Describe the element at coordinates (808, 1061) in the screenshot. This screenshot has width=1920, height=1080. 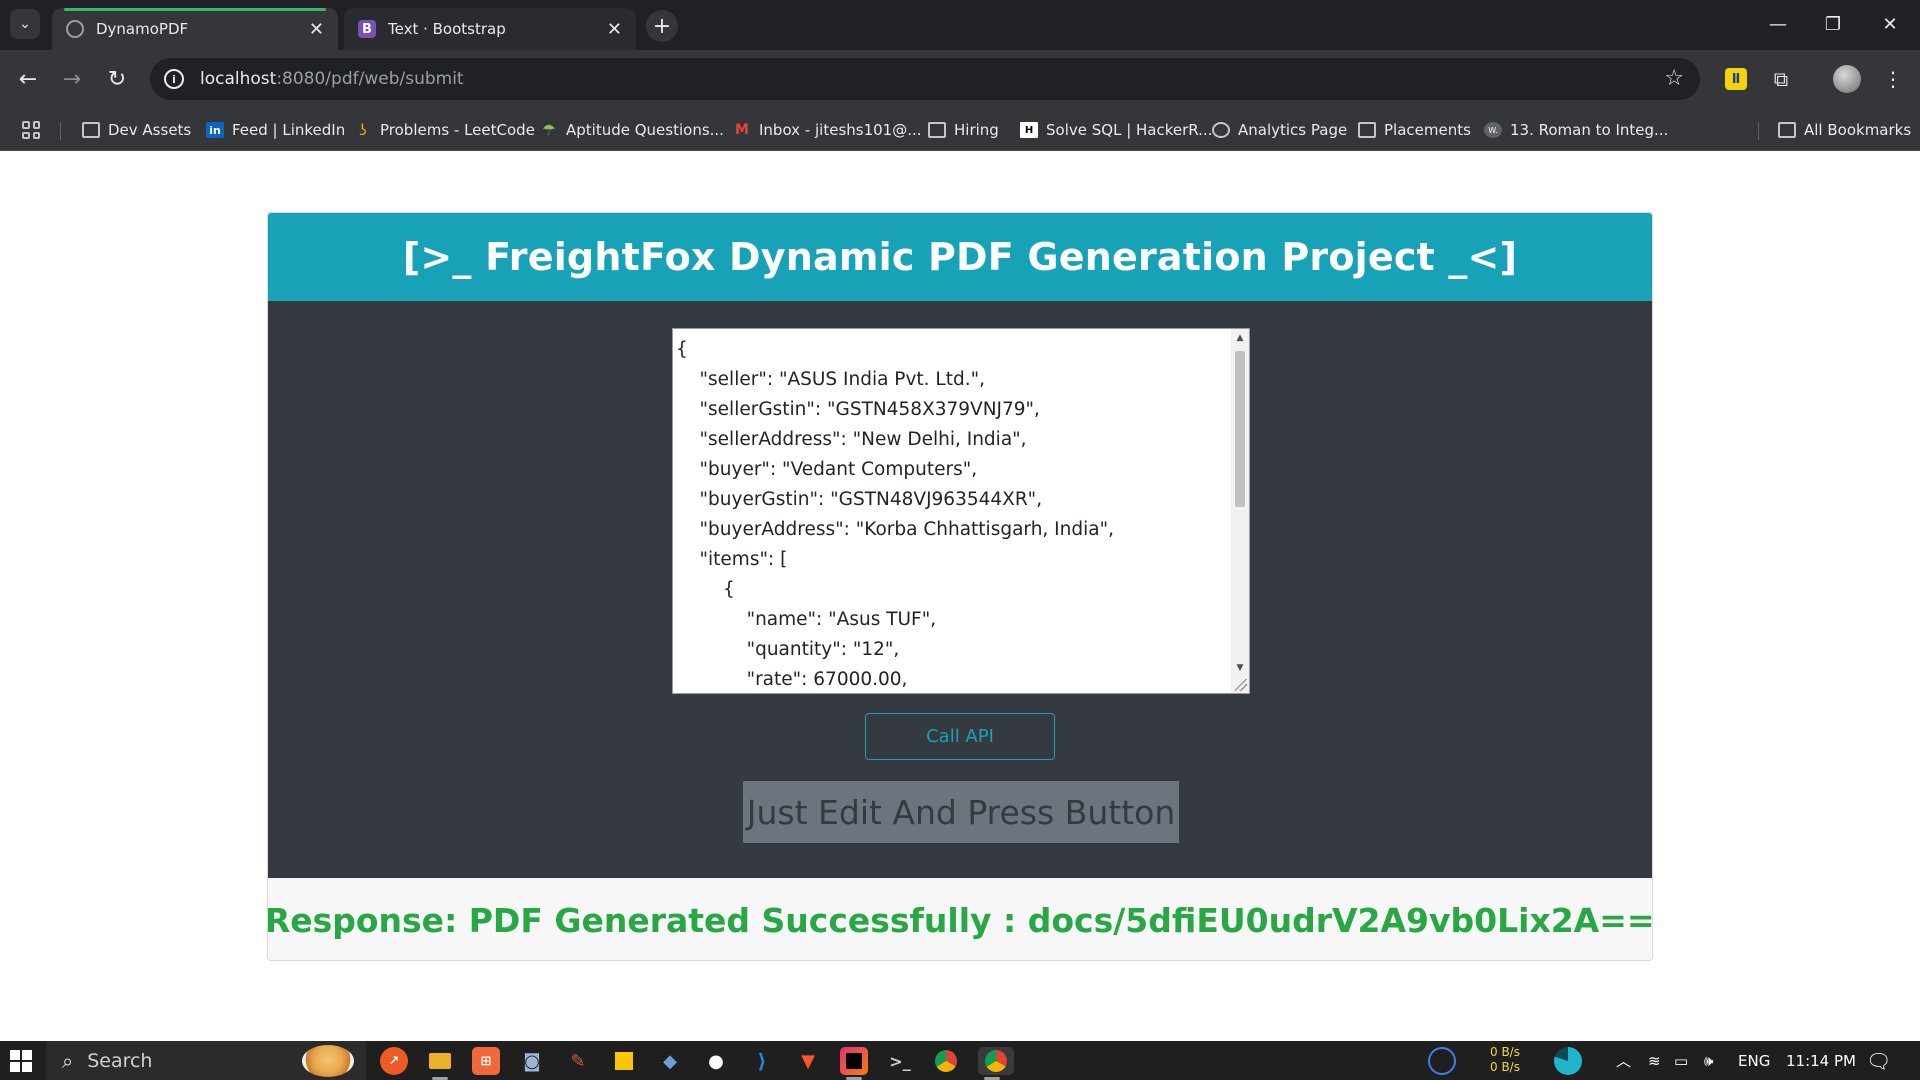
I see `brave-icon: ▼` at that location.